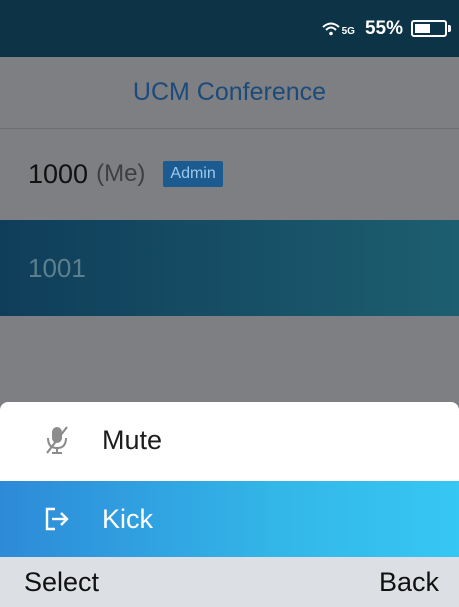 The width and height of the screenshot is (459, 607). I want to click on participant-row-me: 1000 (Me) Admin, so click(229, 174).